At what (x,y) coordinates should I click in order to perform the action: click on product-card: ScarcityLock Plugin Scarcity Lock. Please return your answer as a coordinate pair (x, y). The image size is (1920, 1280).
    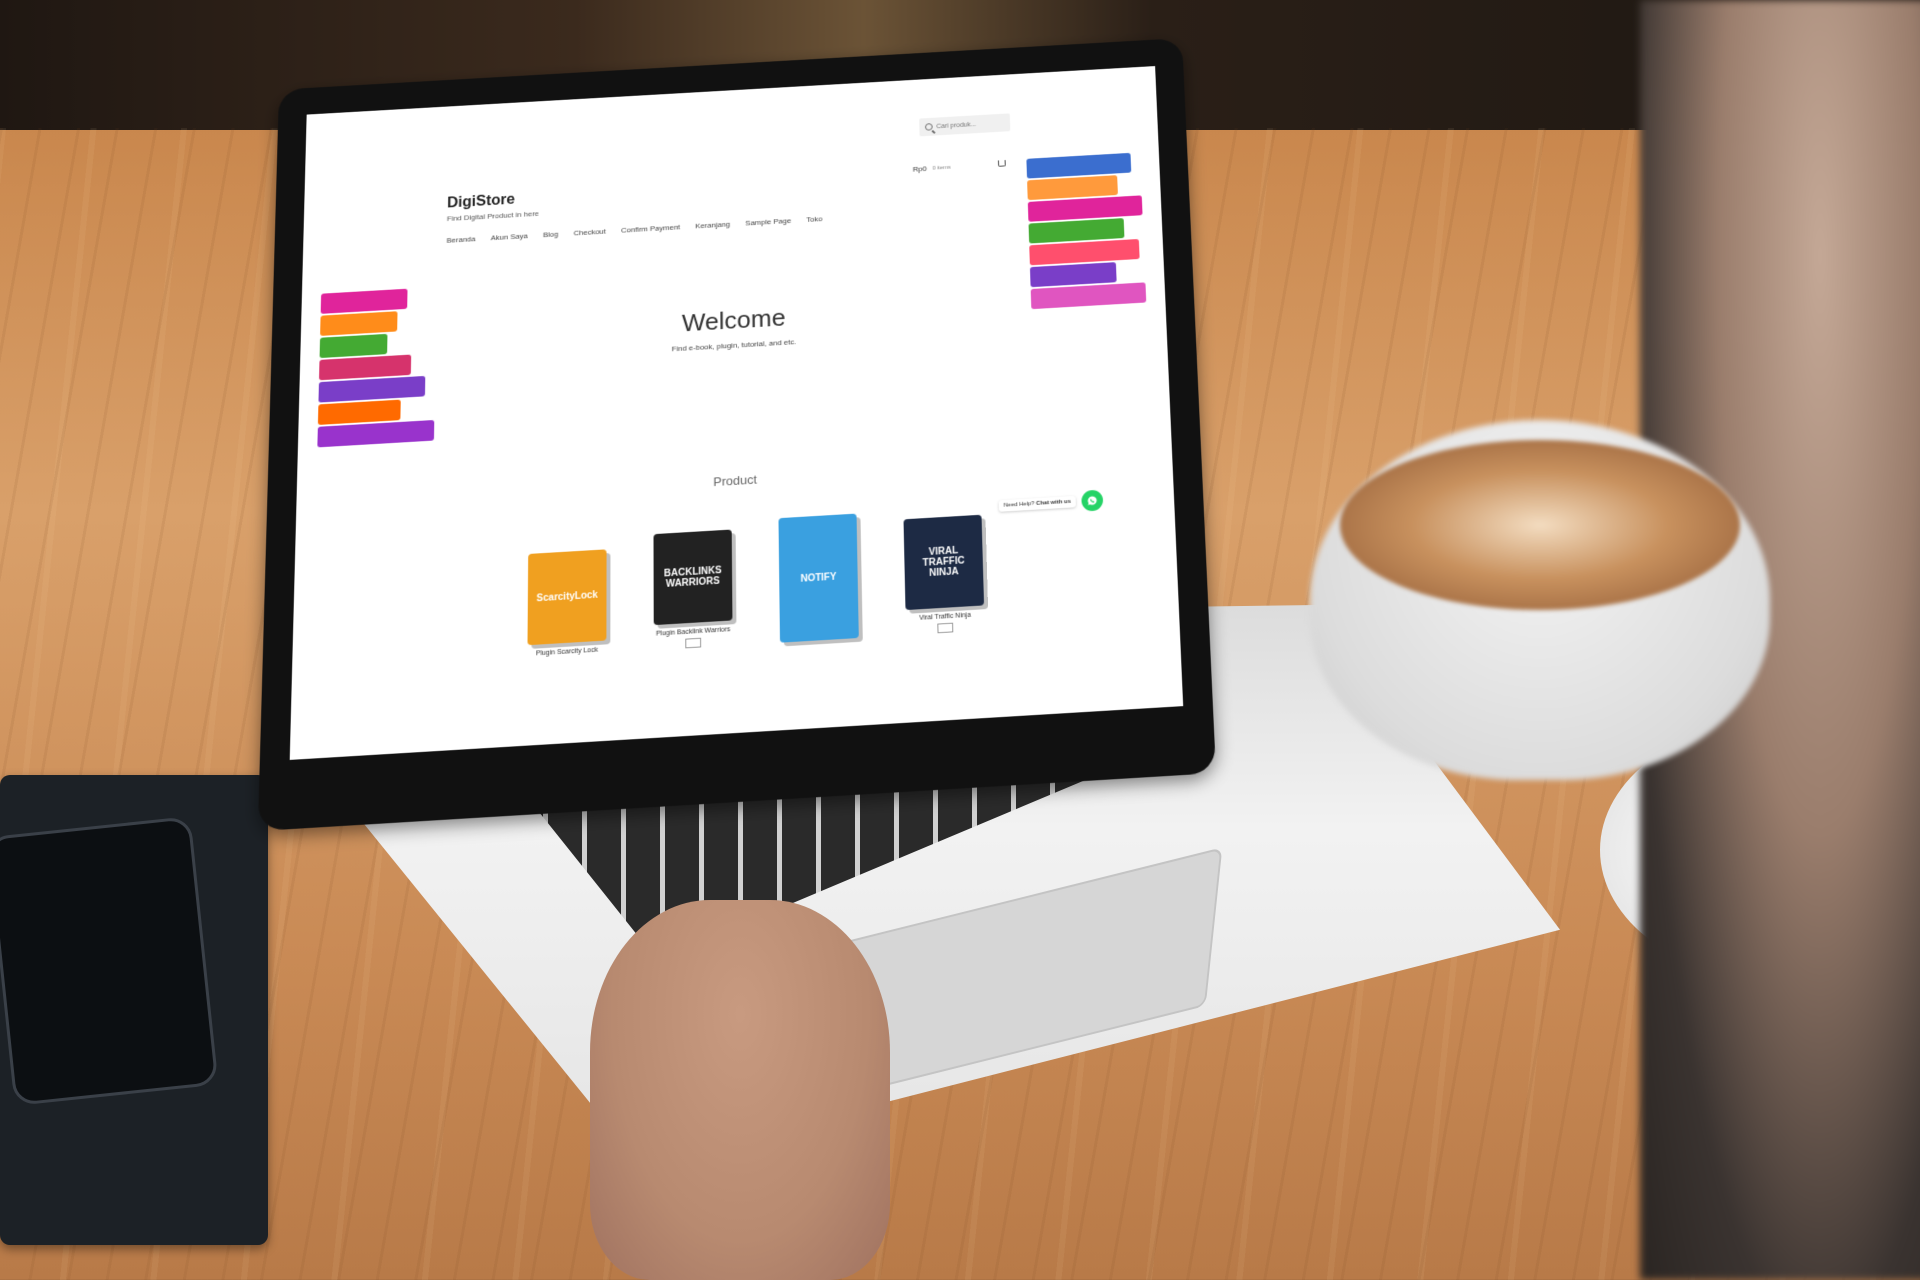
    Looking at the image, I should click on (567, 604).